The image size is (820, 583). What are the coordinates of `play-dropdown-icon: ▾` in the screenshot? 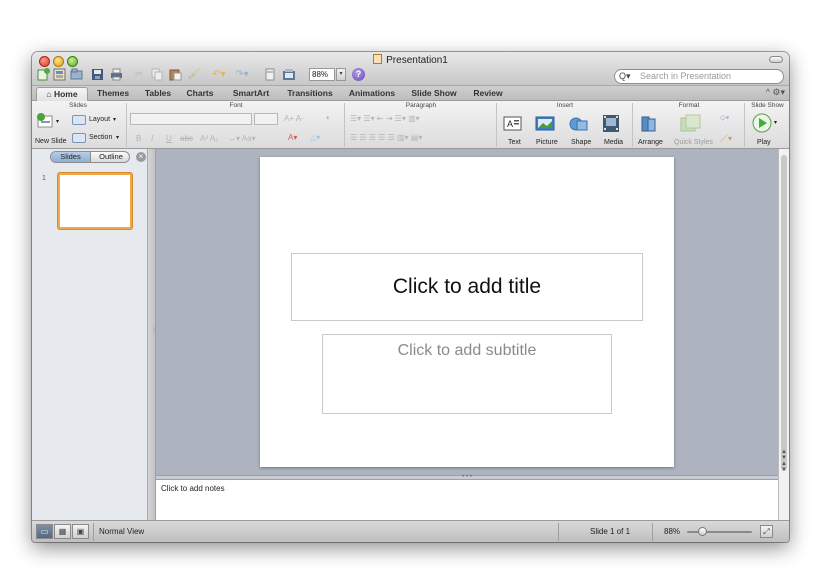 It's located at (775, 122).